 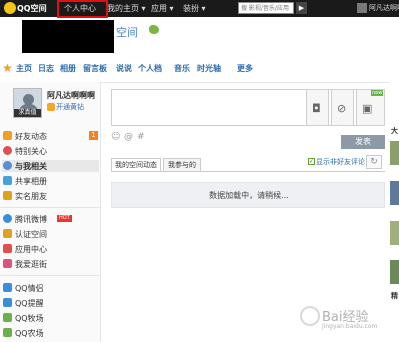 I want to click on highlight-annotation, so click(x=82, y=9).